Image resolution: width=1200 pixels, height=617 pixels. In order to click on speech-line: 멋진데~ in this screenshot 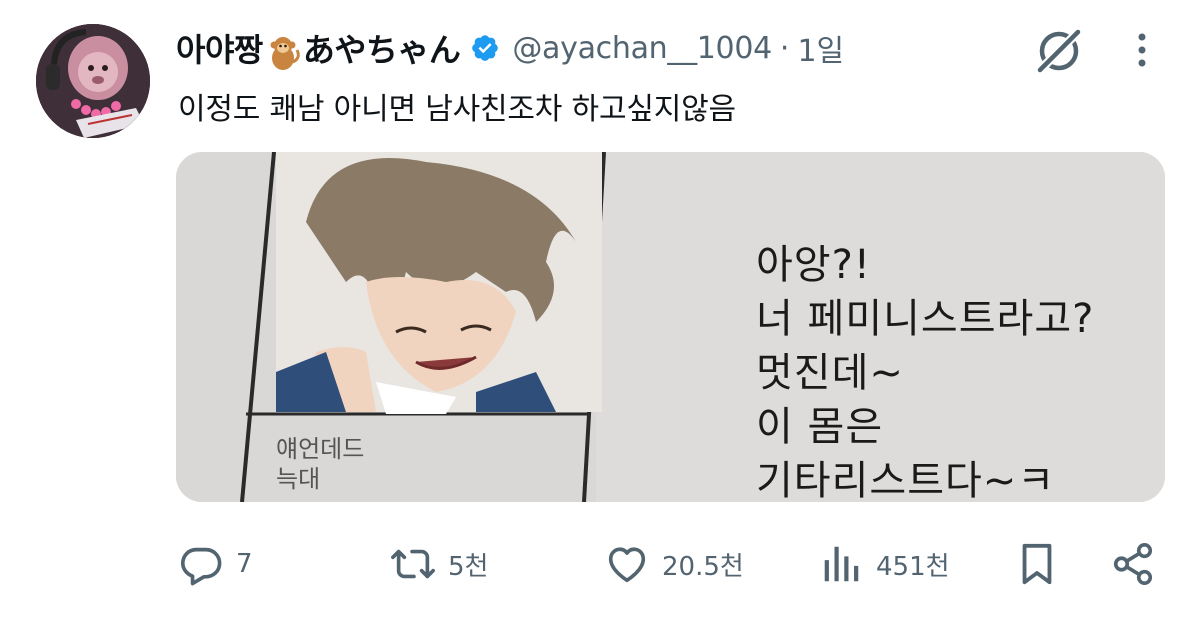, I will do `click(830, 373)`.